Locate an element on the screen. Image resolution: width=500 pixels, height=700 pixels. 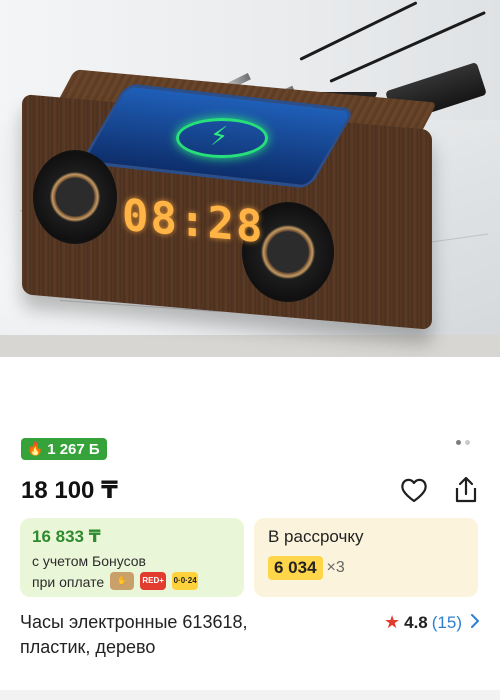
rating-link: ★ 4.8 (15) is located at coordinates (432, 622).